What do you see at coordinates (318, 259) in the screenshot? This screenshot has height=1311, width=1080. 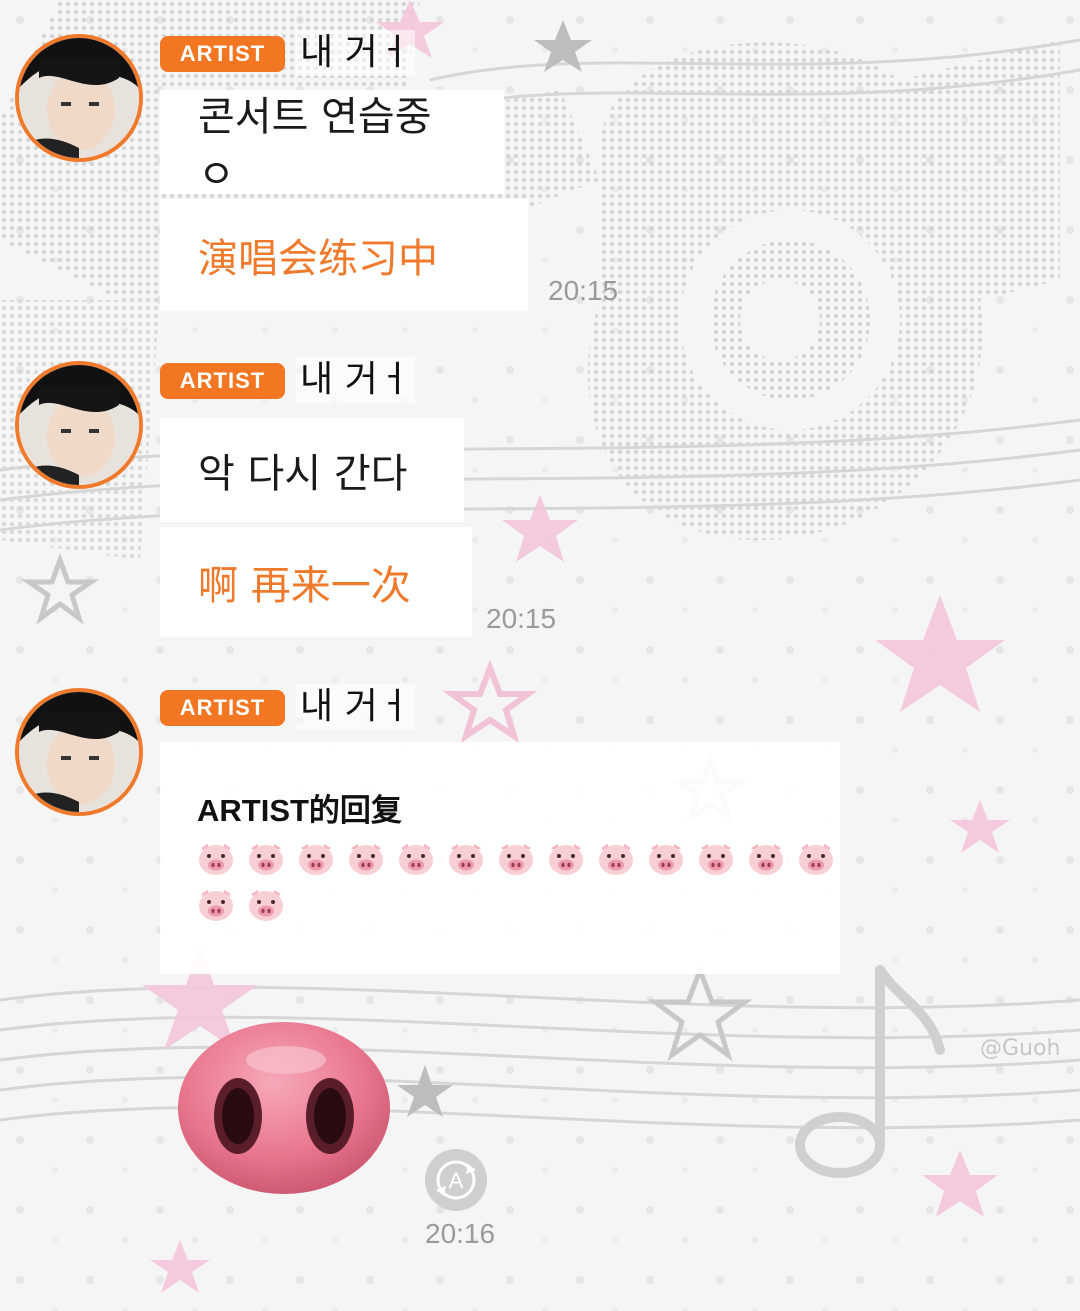 I see `translation-text: 演唱会练习中` at bounding box center [318, 259].